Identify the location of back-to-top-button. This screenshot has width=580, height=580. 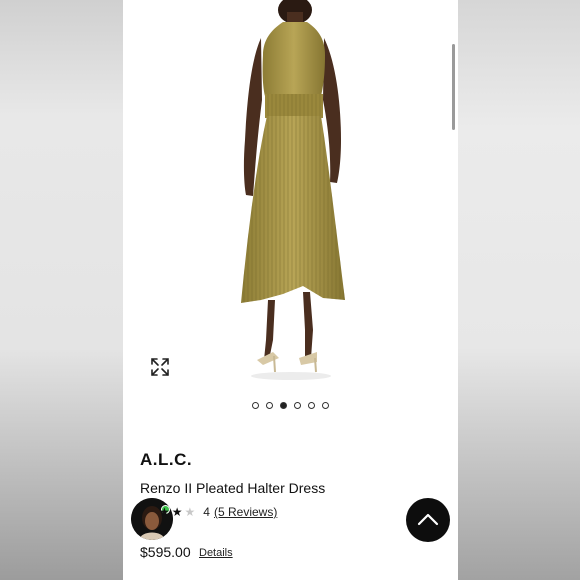
(428, 520).